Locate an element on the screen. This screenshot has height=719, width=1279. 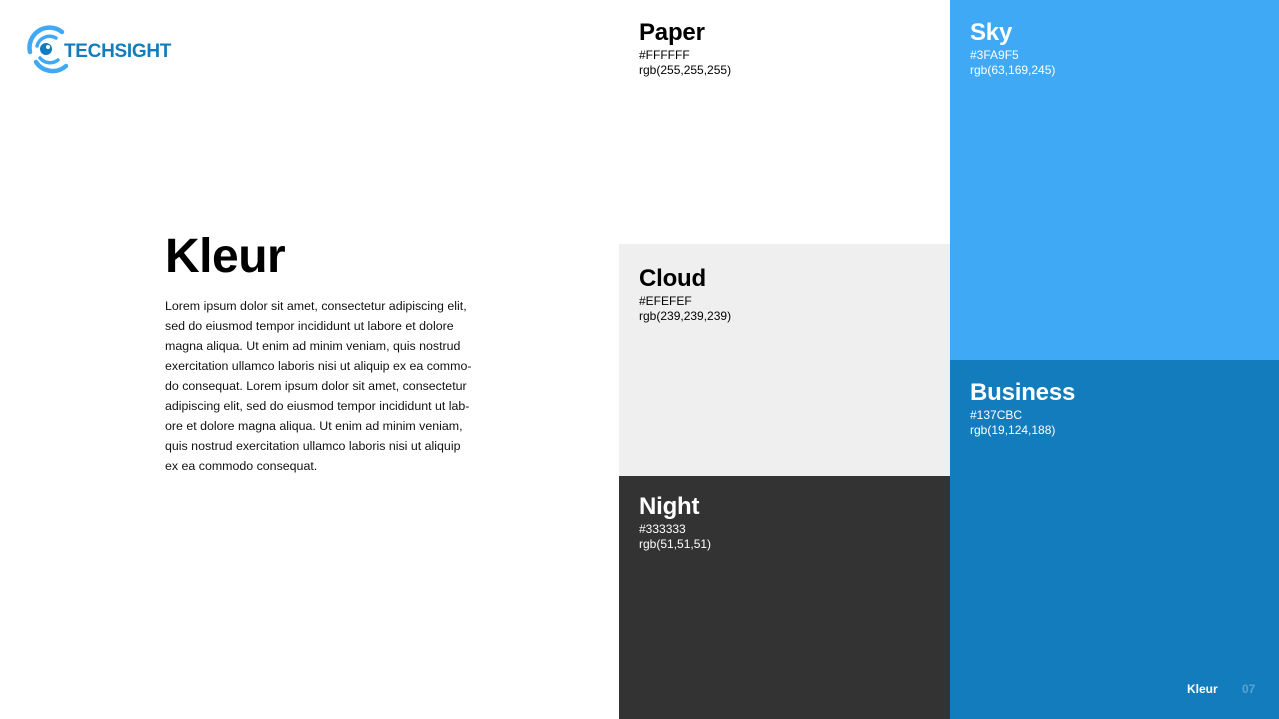
swatch-name: Paper is located at coordinates (672, 32).